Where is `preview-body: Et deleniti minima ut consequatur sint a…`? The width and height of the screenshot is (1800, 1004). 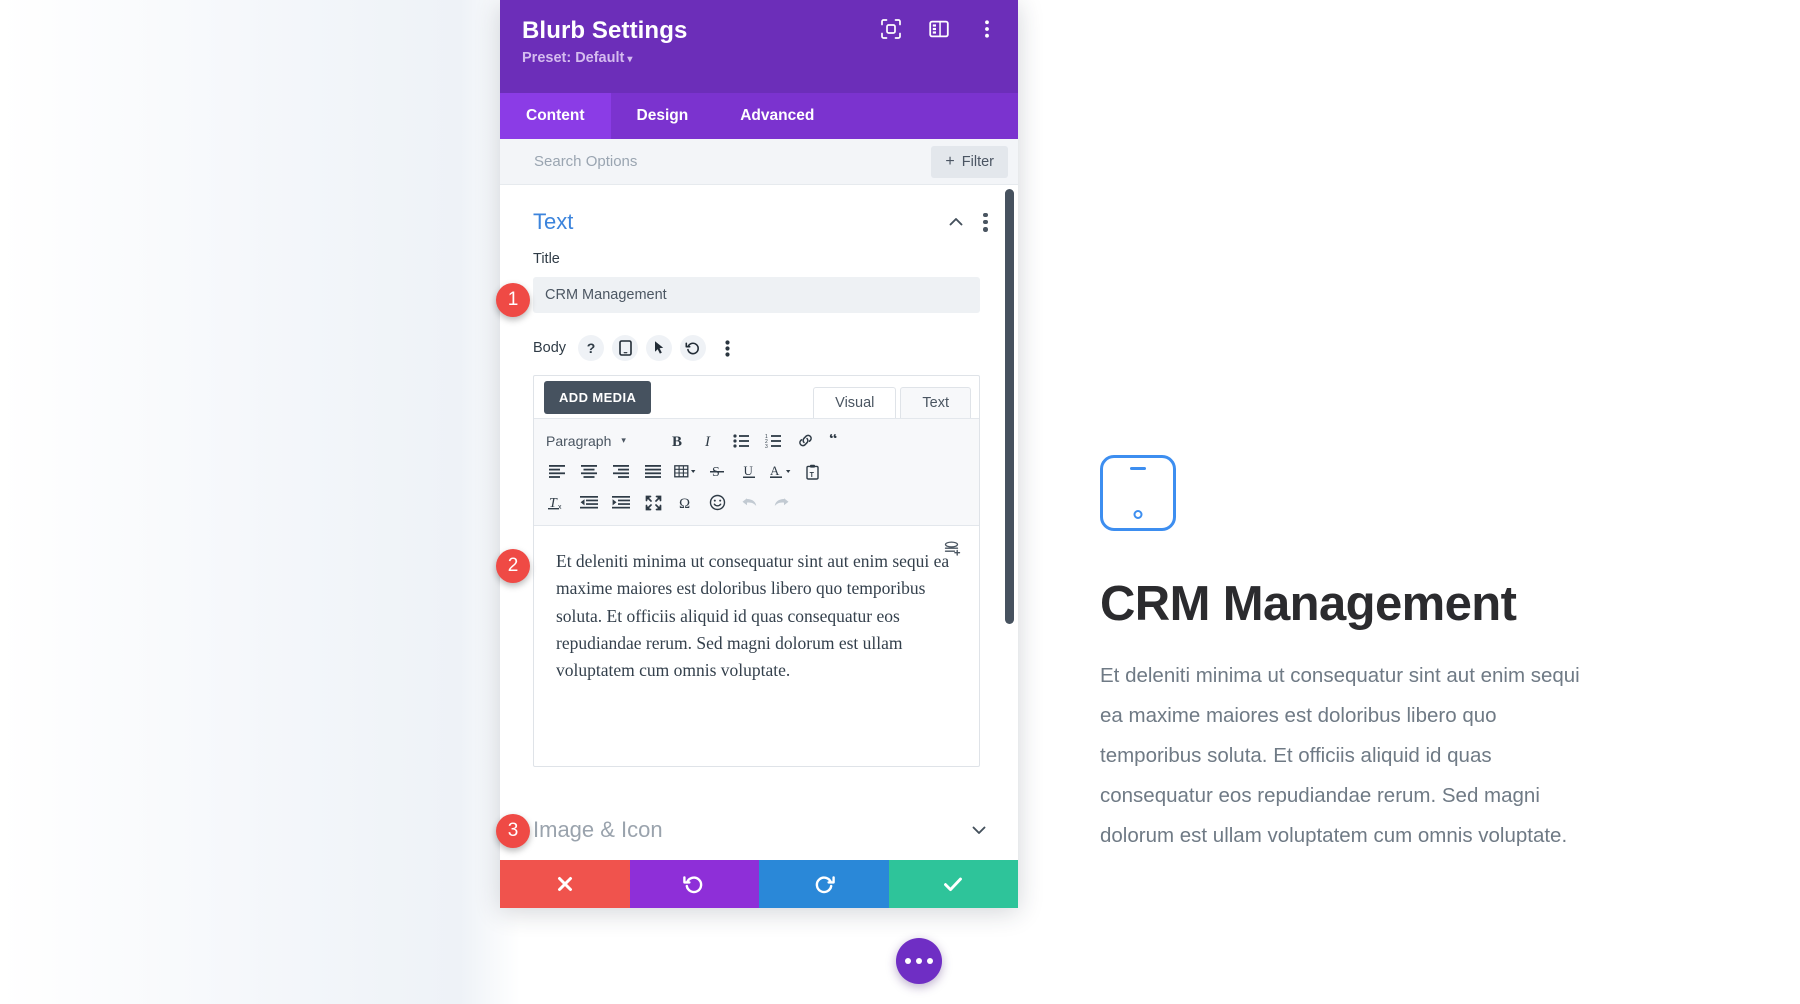 preview-body: Et deleniti minima ut consequatur sint a… is located at coordinates (1340, 755).